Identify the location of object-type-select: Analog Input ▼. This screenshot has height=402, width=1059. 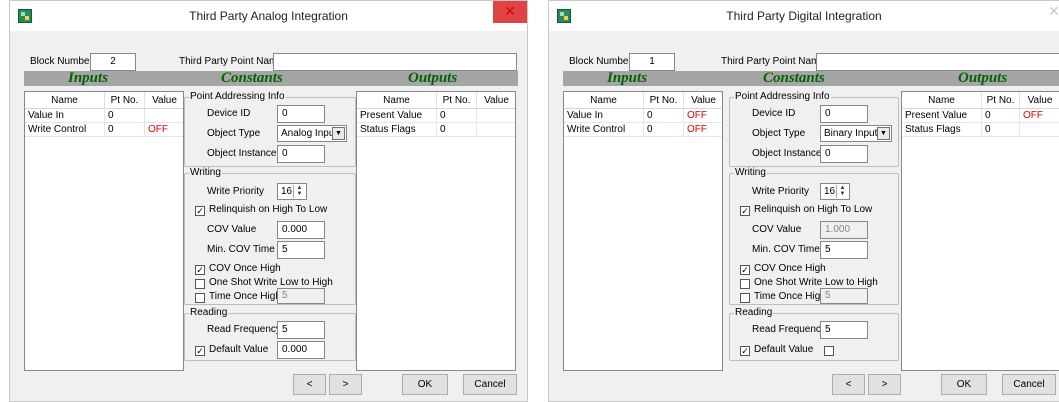
(312, 133).